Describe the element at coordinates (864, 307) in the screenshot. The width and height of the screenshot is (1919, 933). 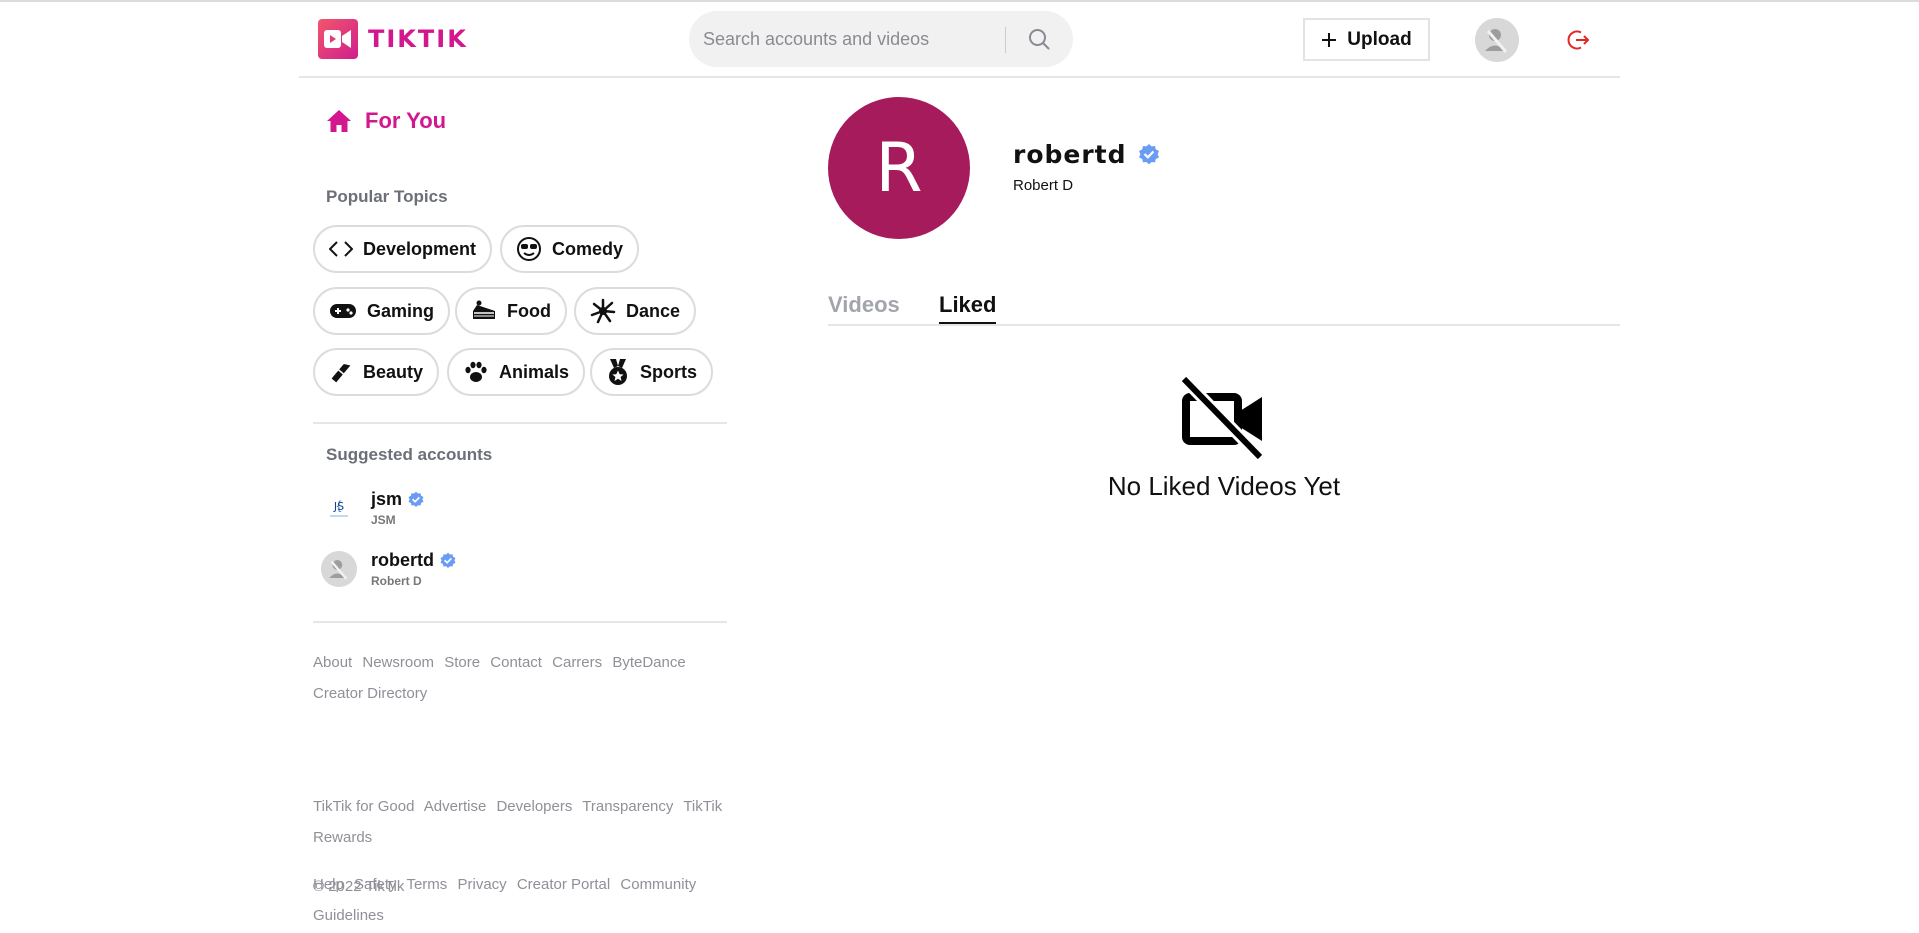
I see `tab-videos: Videos` at that location.